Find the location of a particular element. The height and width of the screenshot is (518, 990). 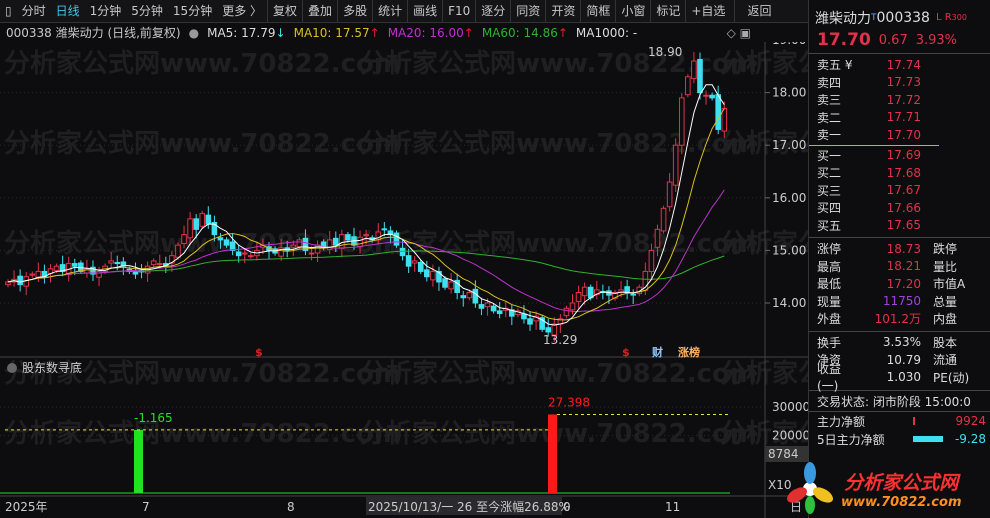

ma60-value: MA60: 14.86 is located at coordinates (519, 32).